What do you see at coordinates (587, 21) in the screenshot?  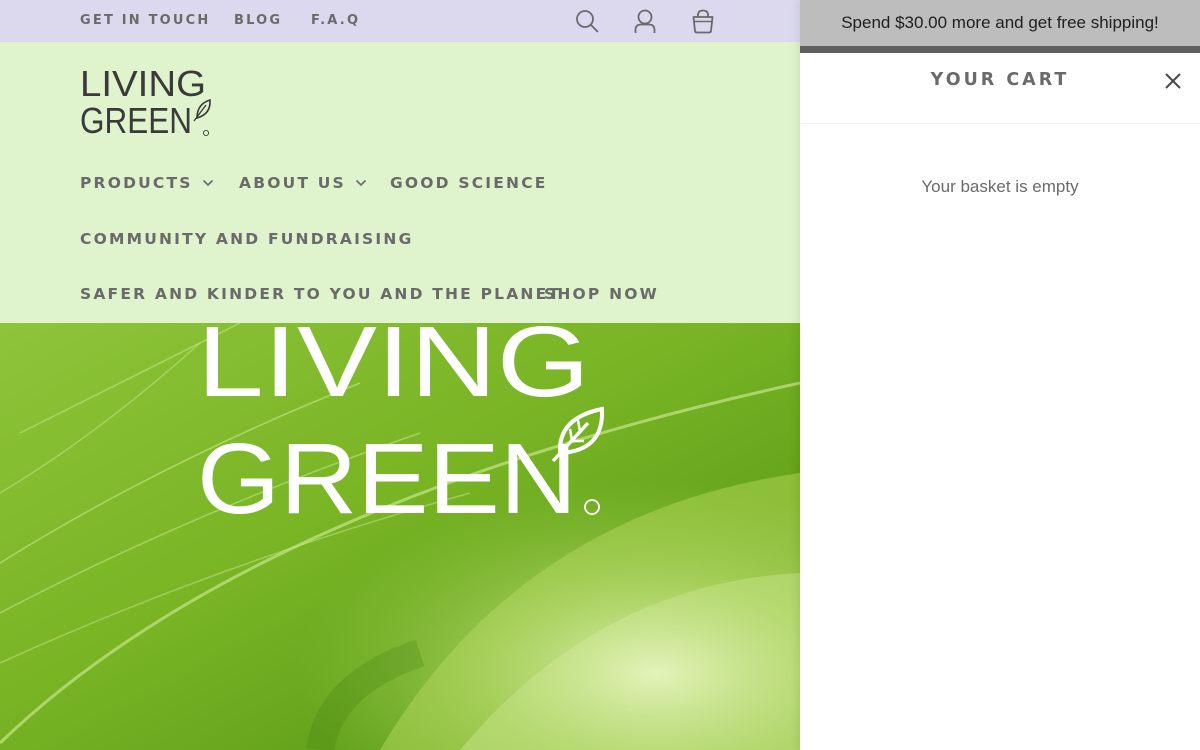 I see `search-icon` at bounding box center [587, 21].